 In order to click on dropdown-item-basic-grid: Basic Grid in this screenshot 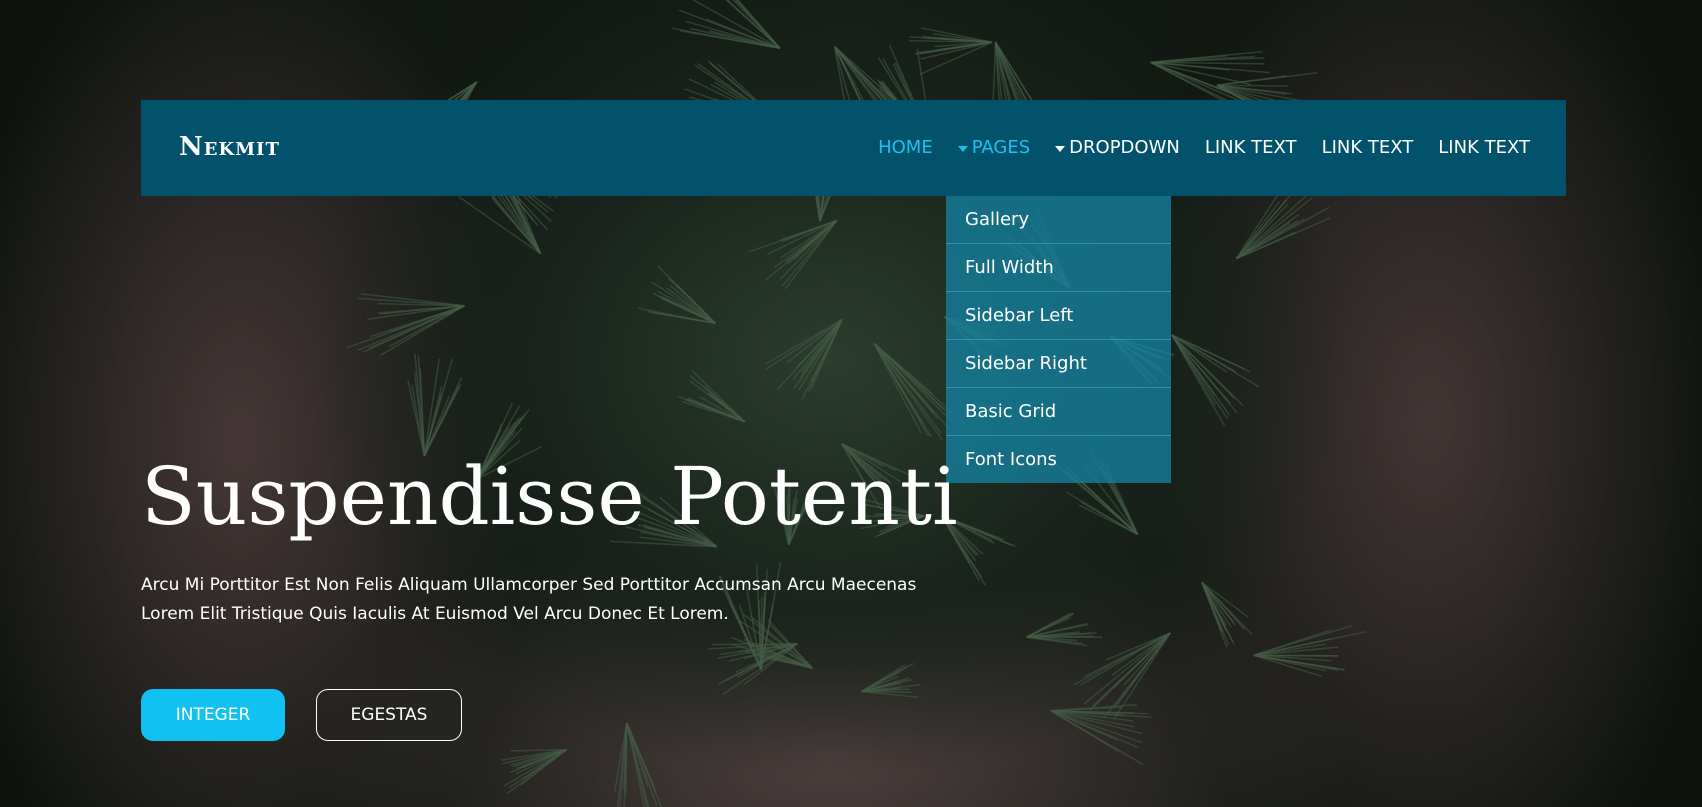, I will do `click(1058, 412)`.